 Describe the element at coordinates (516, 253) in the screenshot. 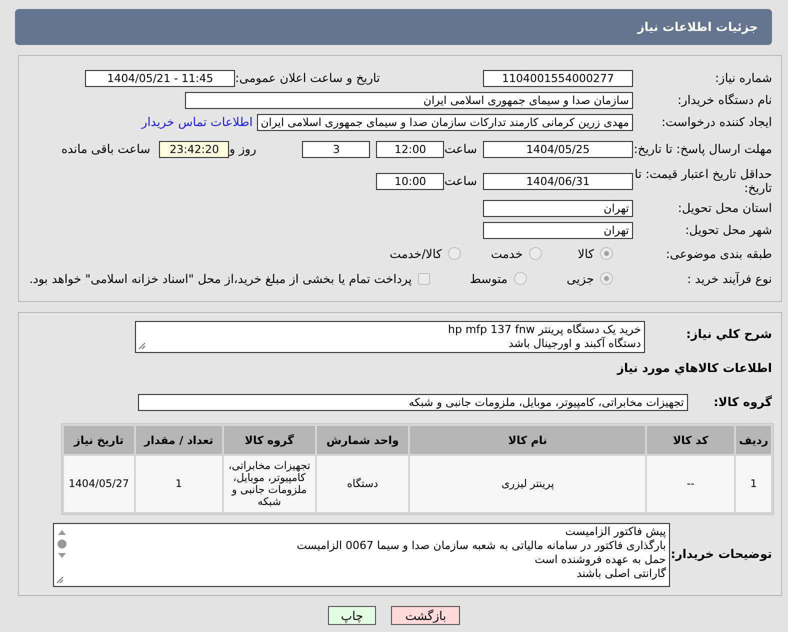

I see `radio-option: خدمت` at that location.